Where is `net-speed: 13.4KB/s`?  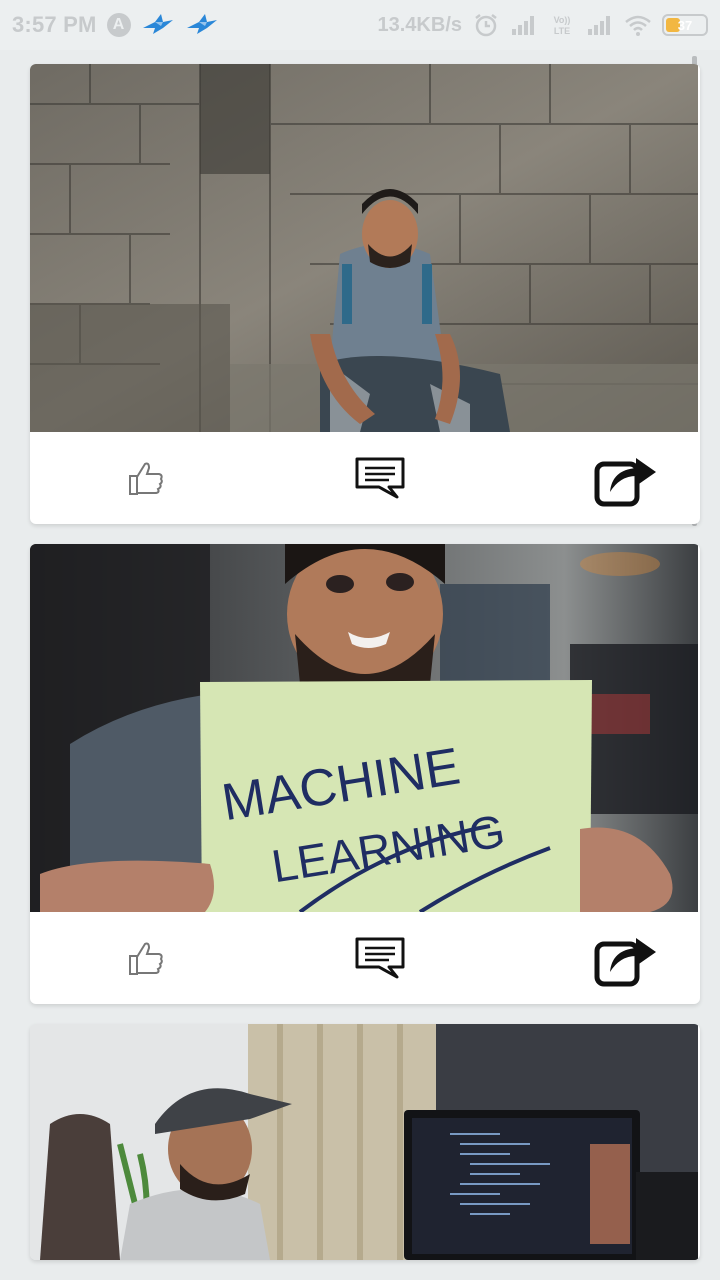 net-speed: 13.4KB/s is located at coordinates (420, 24).